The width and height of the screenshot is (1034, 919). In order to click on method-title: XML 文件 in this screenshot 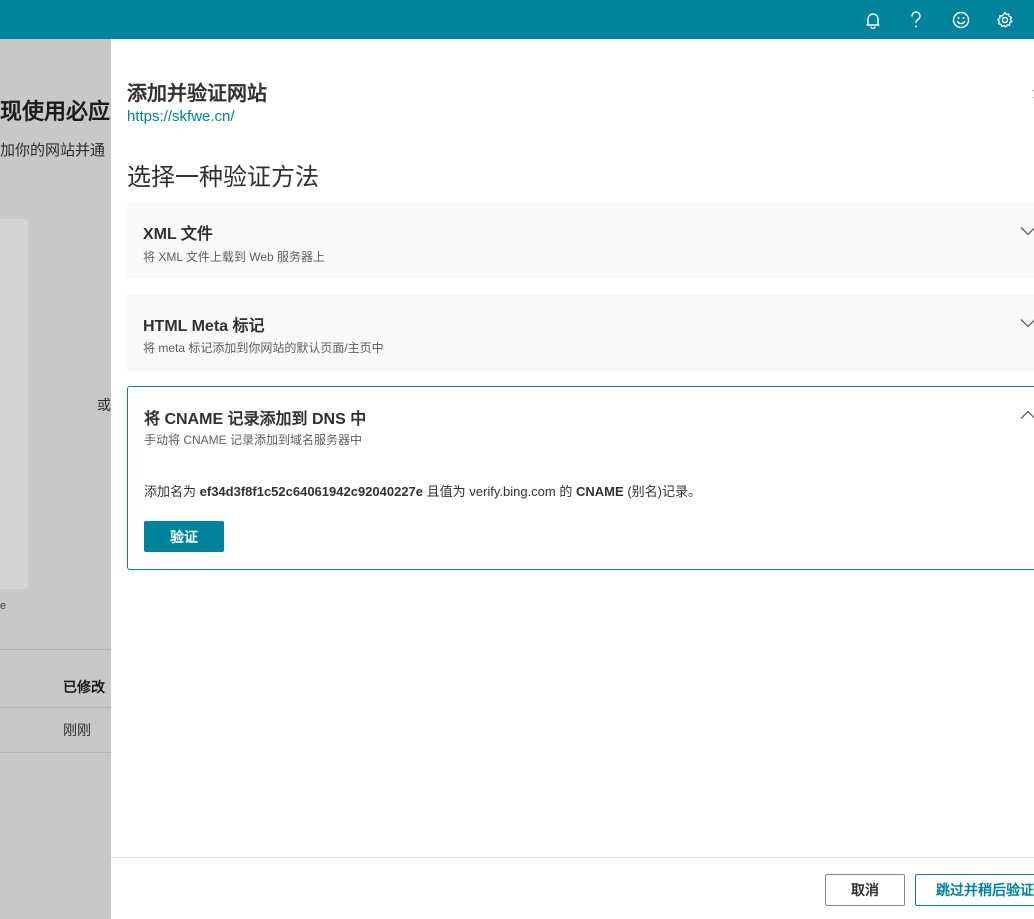, I will do `click(178, 234)`.